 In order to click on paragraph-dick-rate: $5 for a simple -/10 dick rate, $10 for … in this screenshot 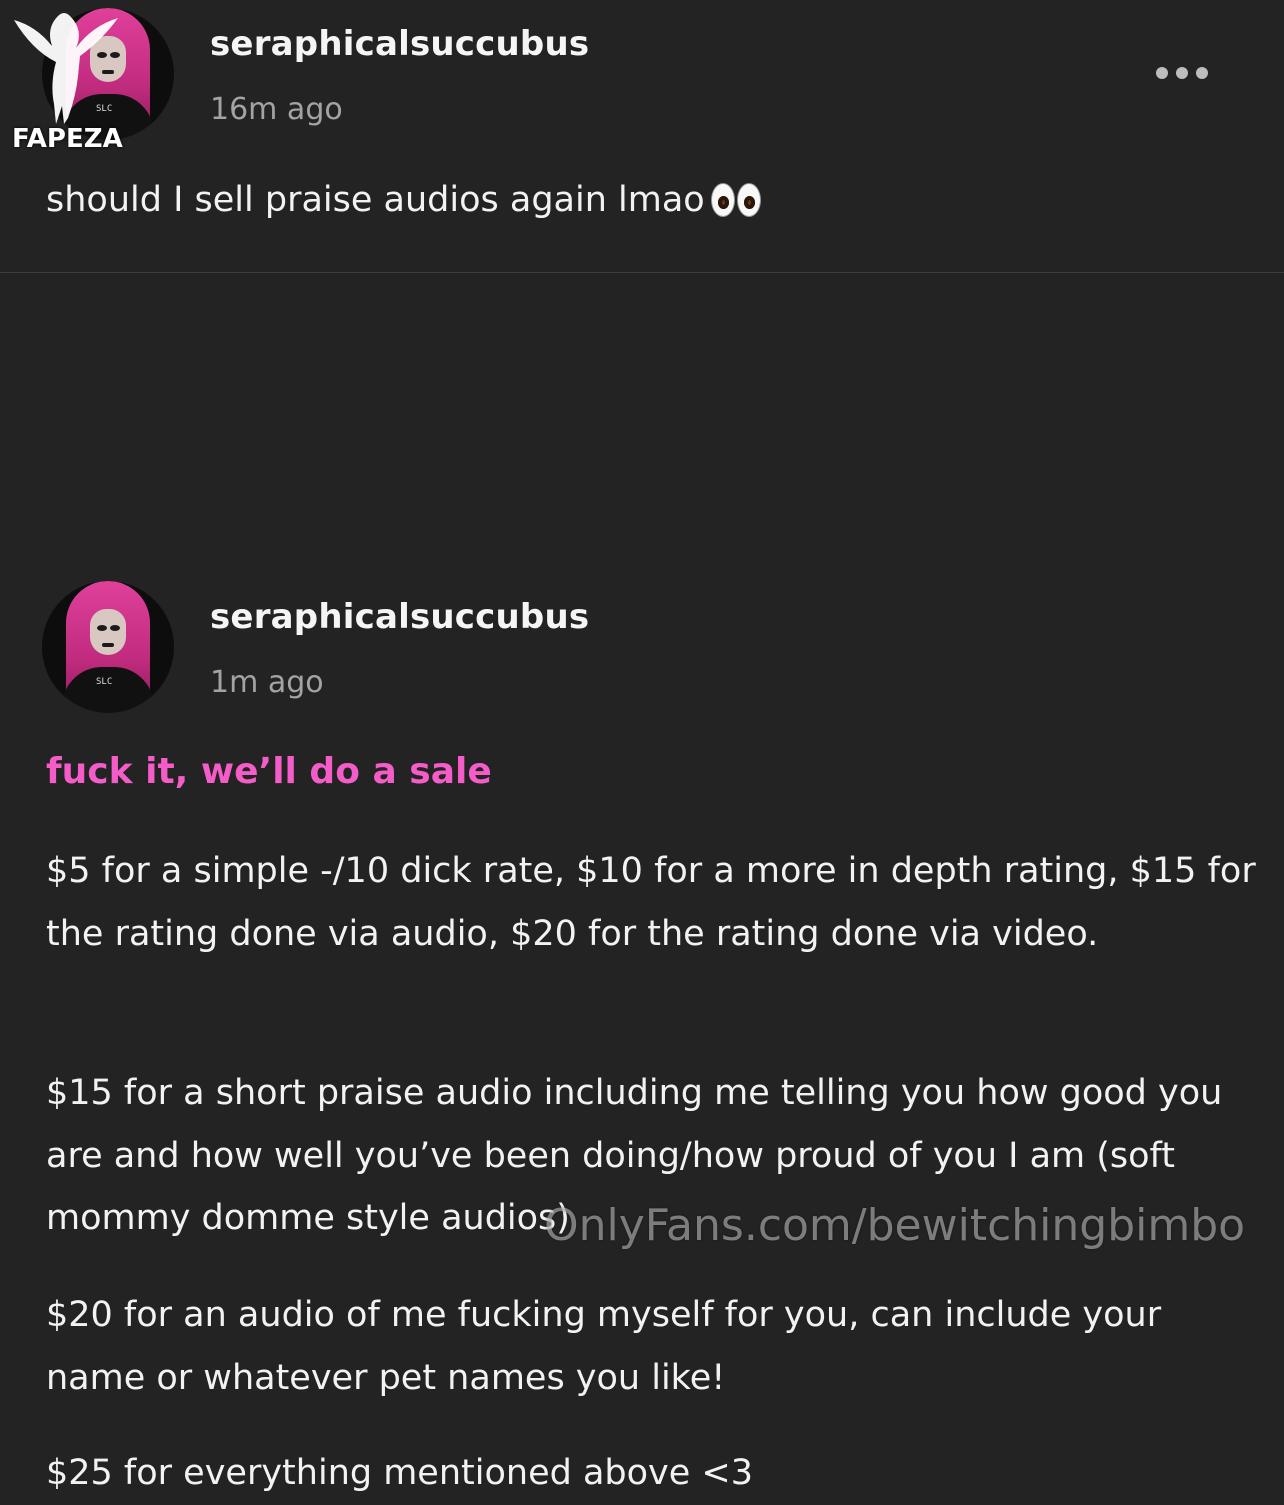, I will do `click(651, 902)`.